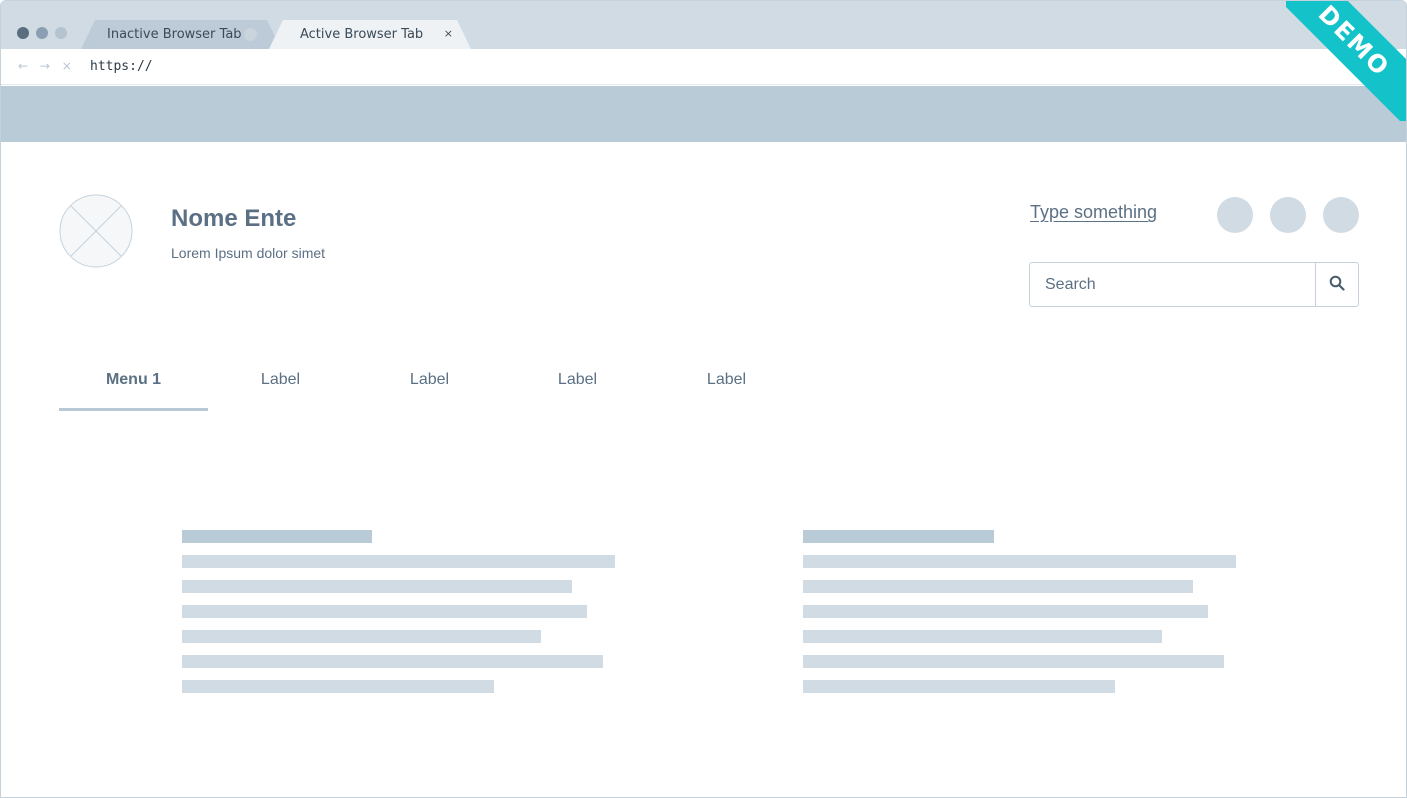 The image size is (1407, 798). Describe the element at coordinates (1093, 212) in the screenshot. I see `header-link: Type something` at that location.